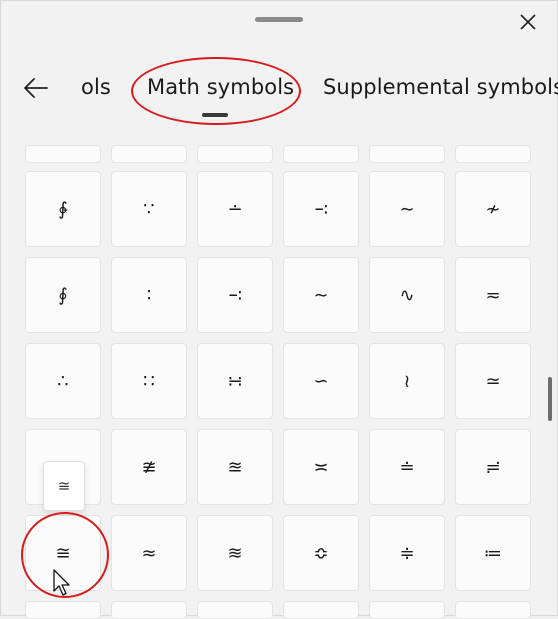 Image resolution: width=558 pixels, height=619 pixels. I want to click on back-arrow-icon, so click(36, 88).